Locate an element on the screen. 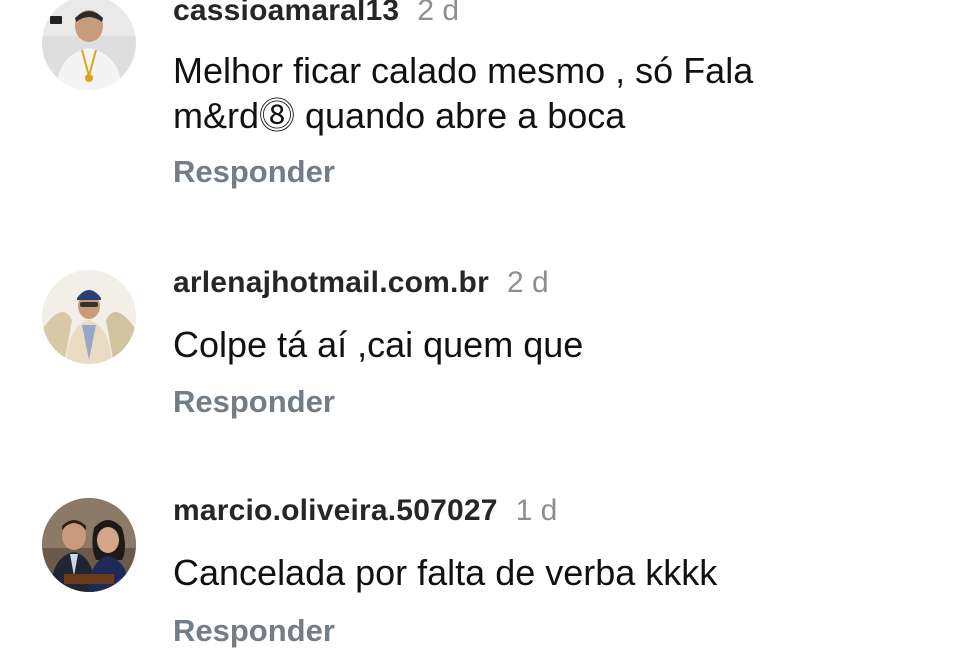  comment-header: marcio.oliveira.507027 1 d is located at coordinates (365, 511).